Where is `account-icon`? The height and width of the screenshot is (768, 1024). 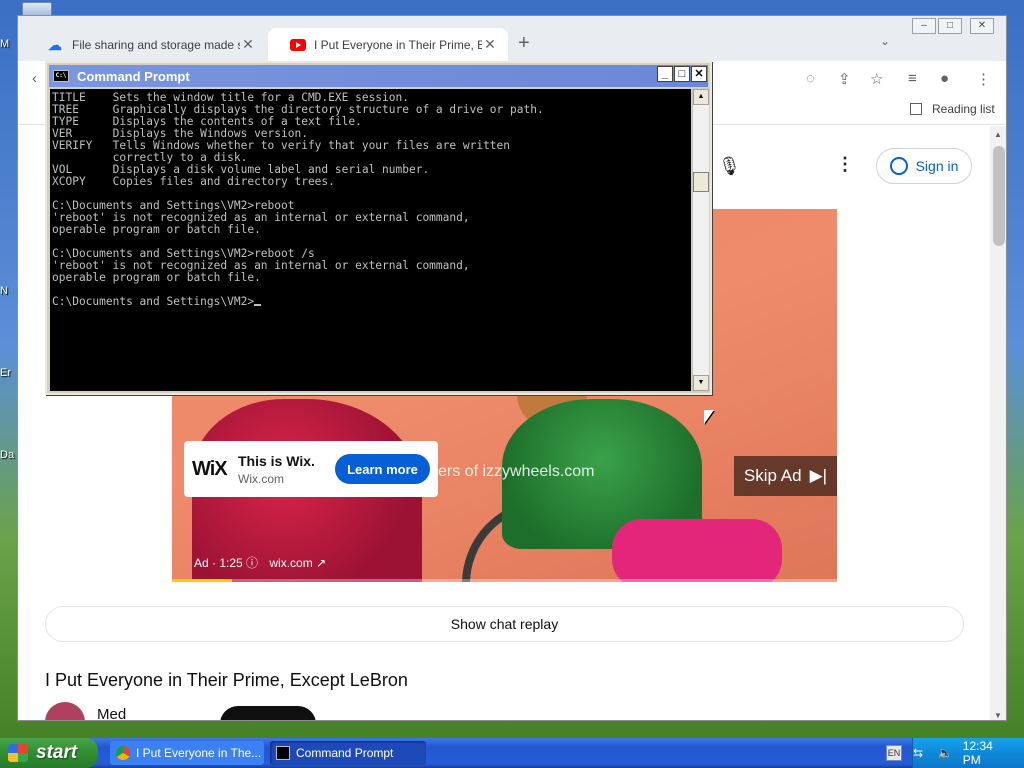
account-icon is located at coordinates (898, 166).